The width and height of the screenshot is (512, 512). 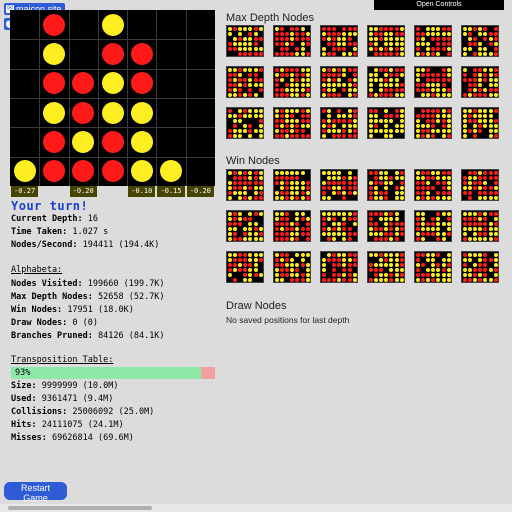 I want to click on open-controls-button: Open Controls, so click(x=439, y=5).